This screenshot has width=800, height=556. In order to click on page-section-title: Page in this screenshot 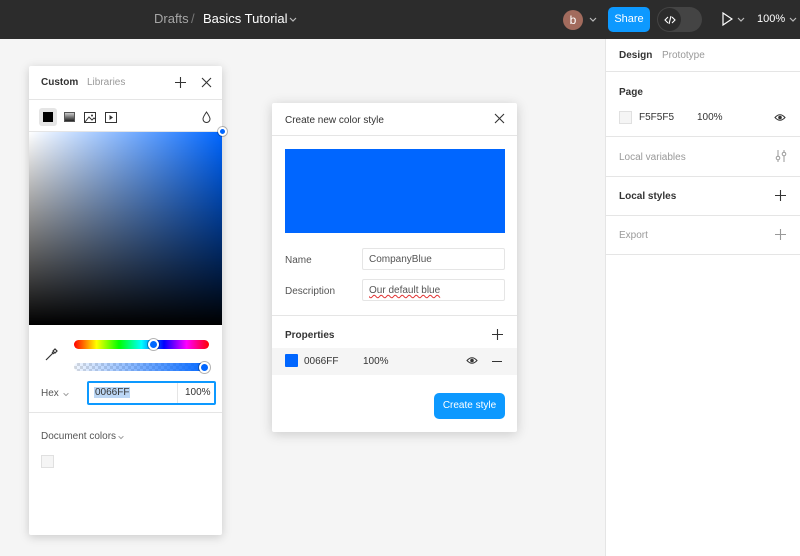, I will do `click(631, 92)`.